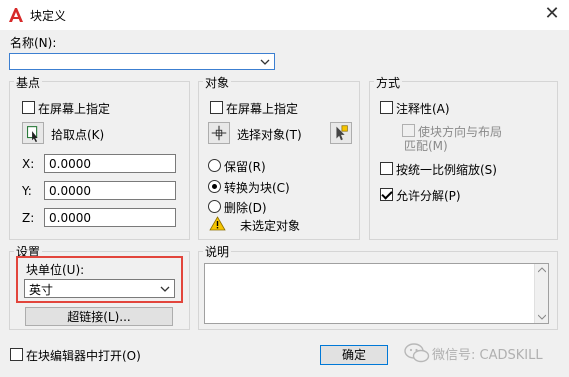  What do you see at coordinates (110, 163) in the screenshot?
I see `x-input: 0.0000` at bounding box center [110, 163].